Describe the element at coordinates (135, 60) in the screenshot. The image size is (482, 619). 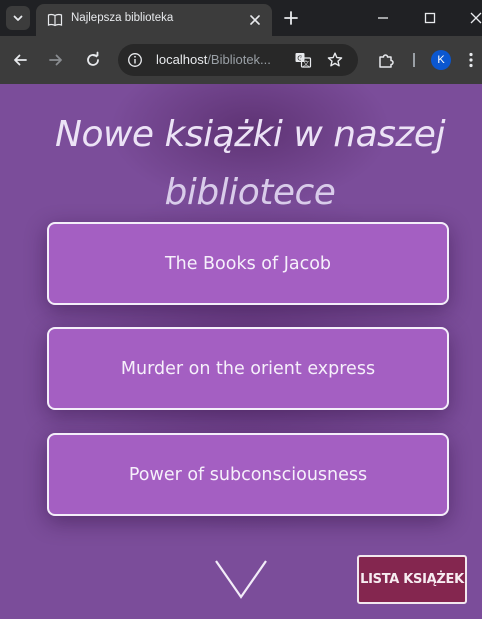
I see `info-icon` at that location.